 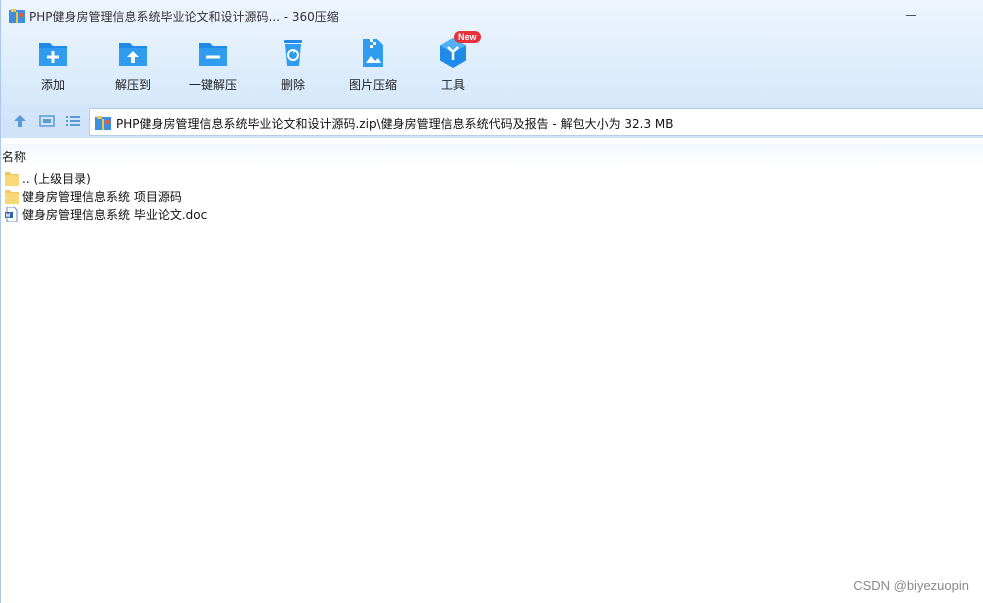 I want to click on tools-icon-wrap: New, so click(x=458, y=50).